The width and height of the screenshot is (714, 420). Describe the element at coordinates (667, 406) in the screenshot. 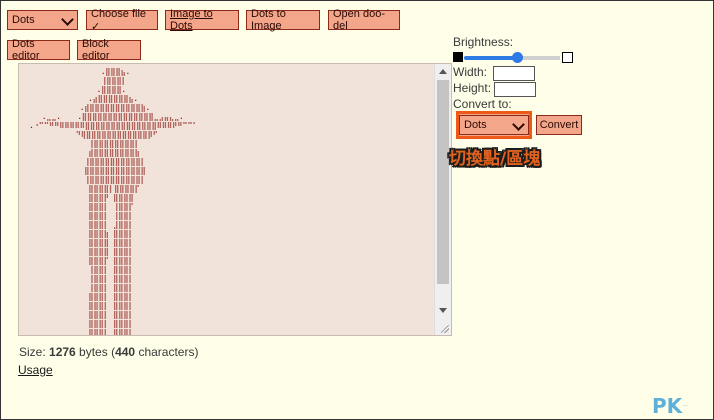

I see `watermark-logo: PK` at that location.